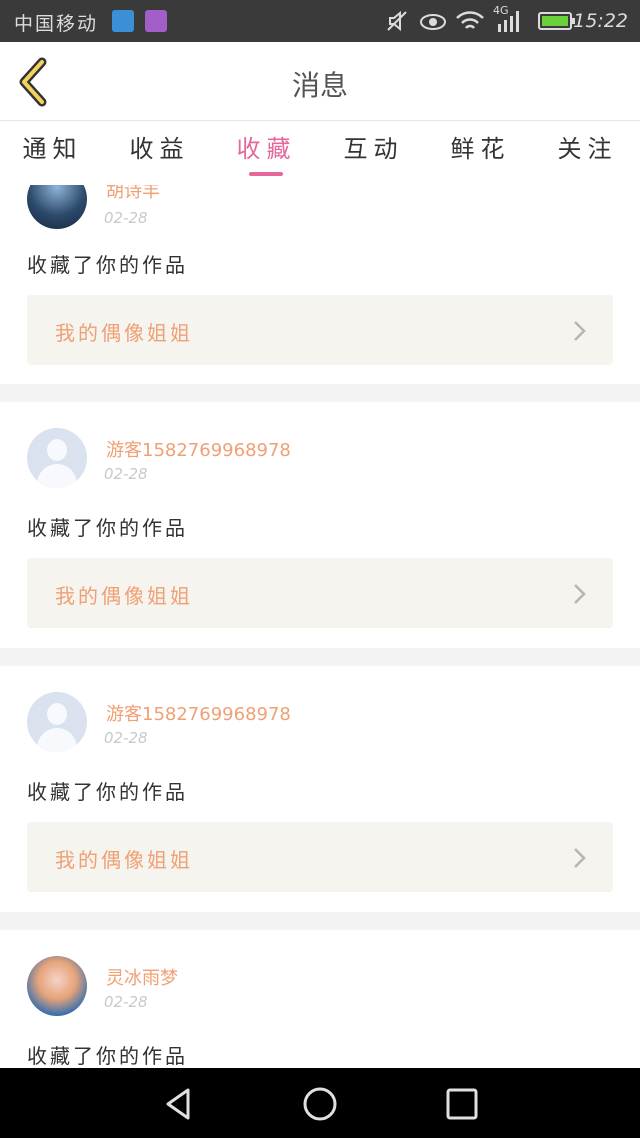  What do you see at coordinates (470, 20) in the screenshot?
I see `wifi-icon` at bounding box center [470, 20].